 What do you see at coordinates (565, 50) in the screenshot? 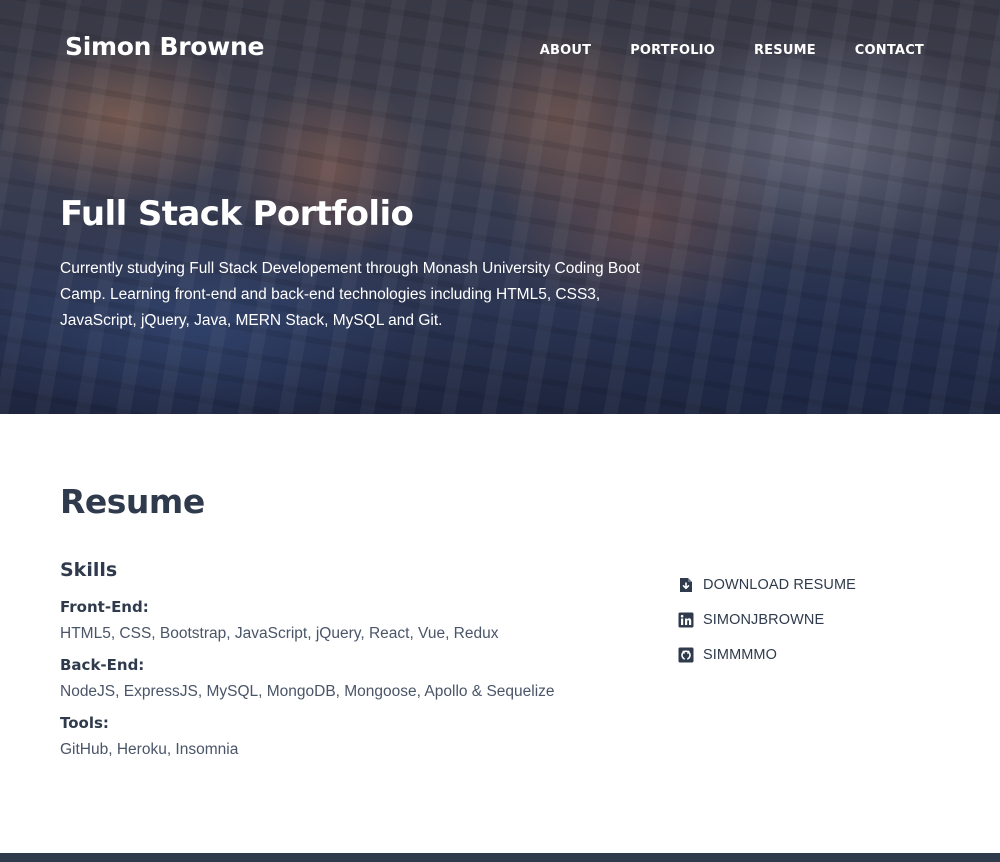
I see `nav-about: ABOUT` at bounding box center [565, 50].